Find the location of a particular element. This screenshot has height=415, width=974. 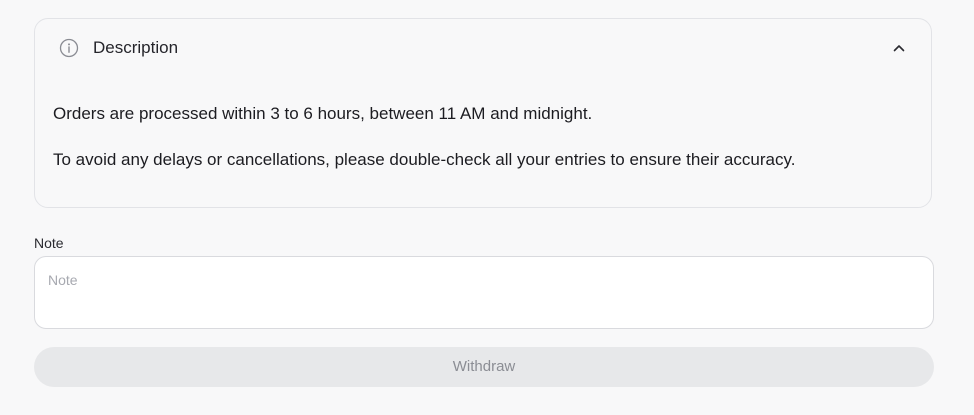

note-label: Note is located at coordinates (49, 243).